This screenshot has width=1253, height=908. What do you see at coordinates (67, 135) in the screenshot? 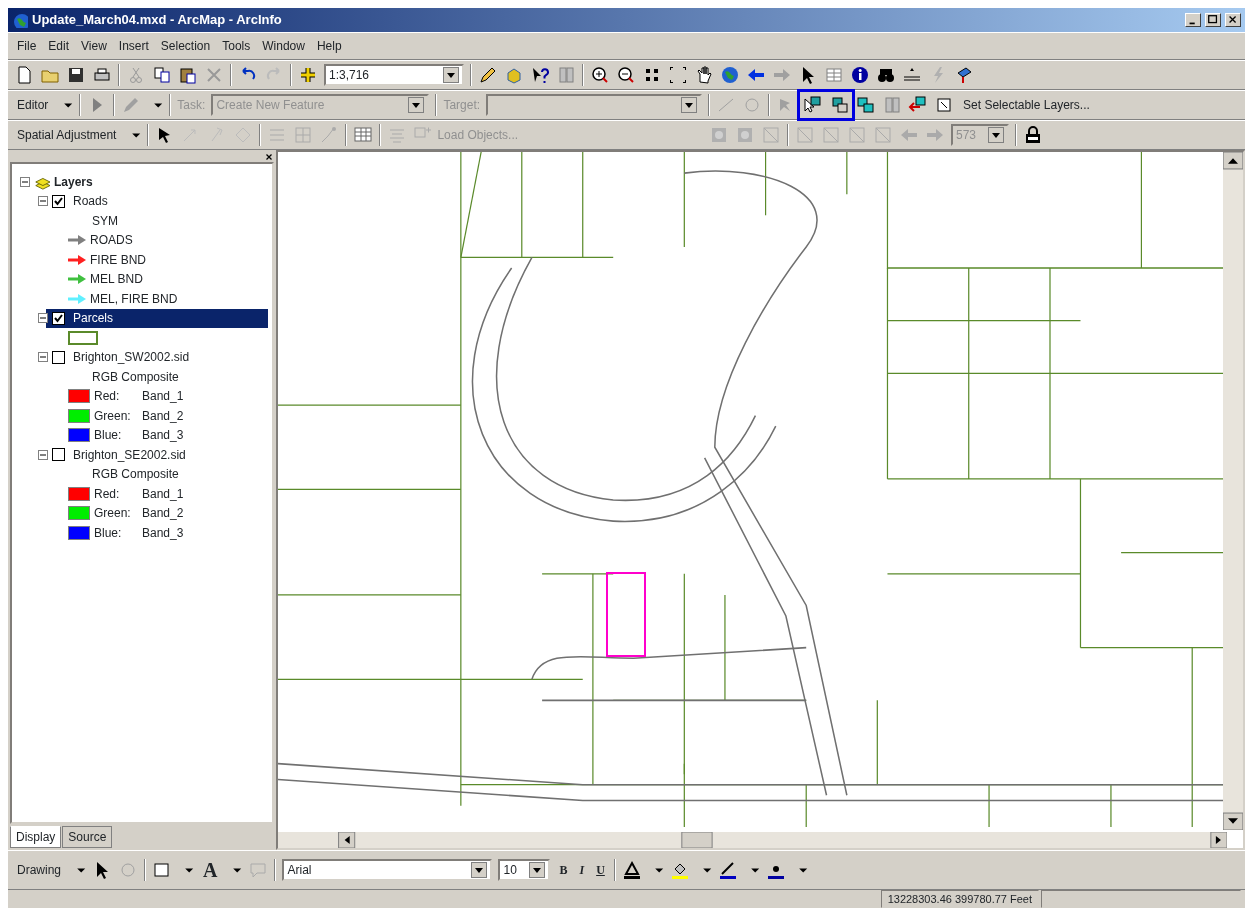
I see `spatial-adjustment-menu: Spatial Adjustment` at bounding box center [67, 135].